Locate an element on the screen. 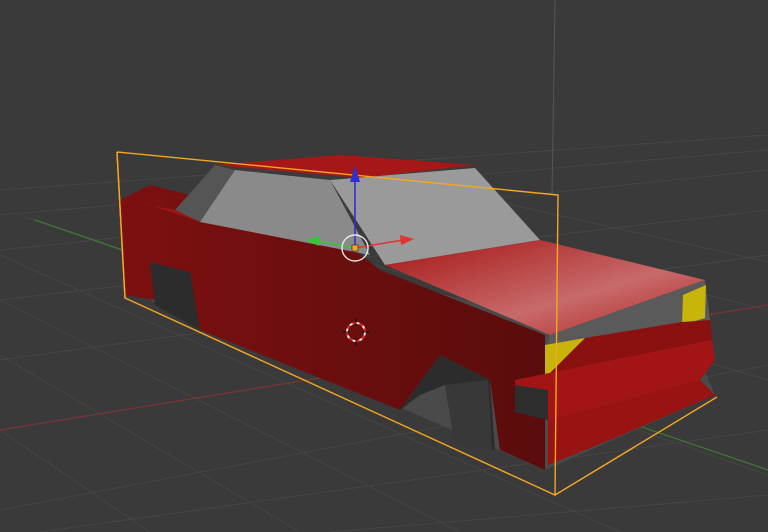  front-wheel is located at coordinates (468, 415).